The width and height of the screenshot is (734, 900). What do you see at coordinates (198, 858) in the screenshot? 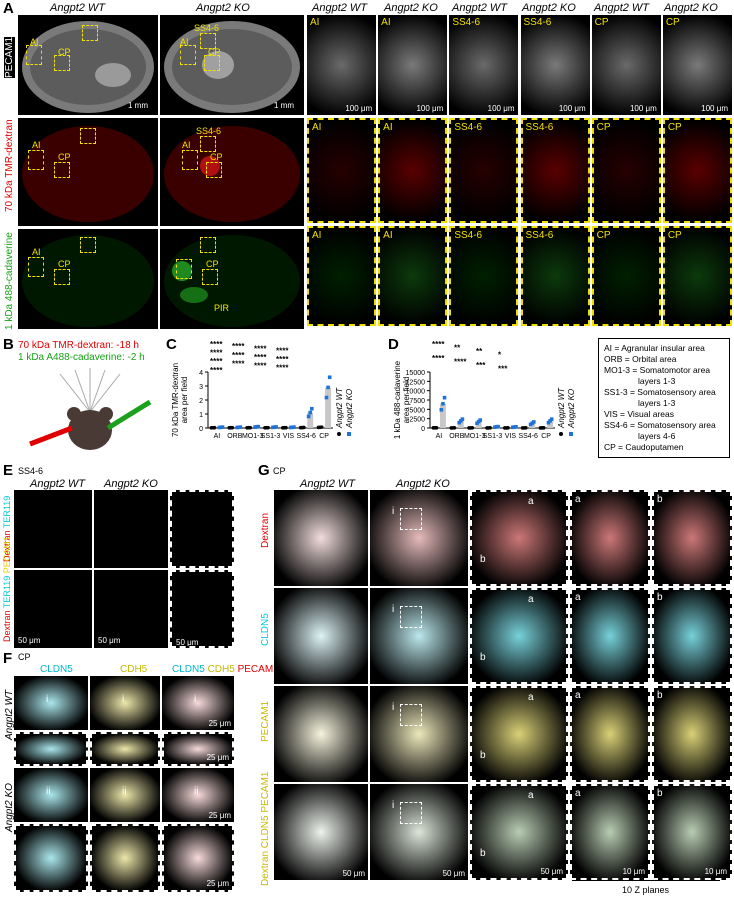
I see `f-tile: 25 μm` at bounding box center [198, 858].